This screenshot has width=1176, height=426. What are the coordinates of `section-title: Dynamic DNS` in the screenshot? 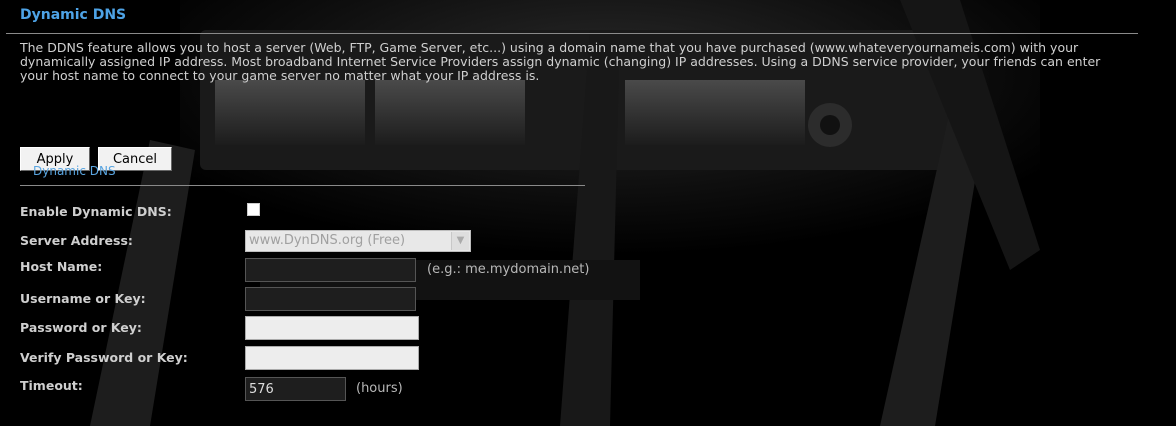 It's located at (74, 171).